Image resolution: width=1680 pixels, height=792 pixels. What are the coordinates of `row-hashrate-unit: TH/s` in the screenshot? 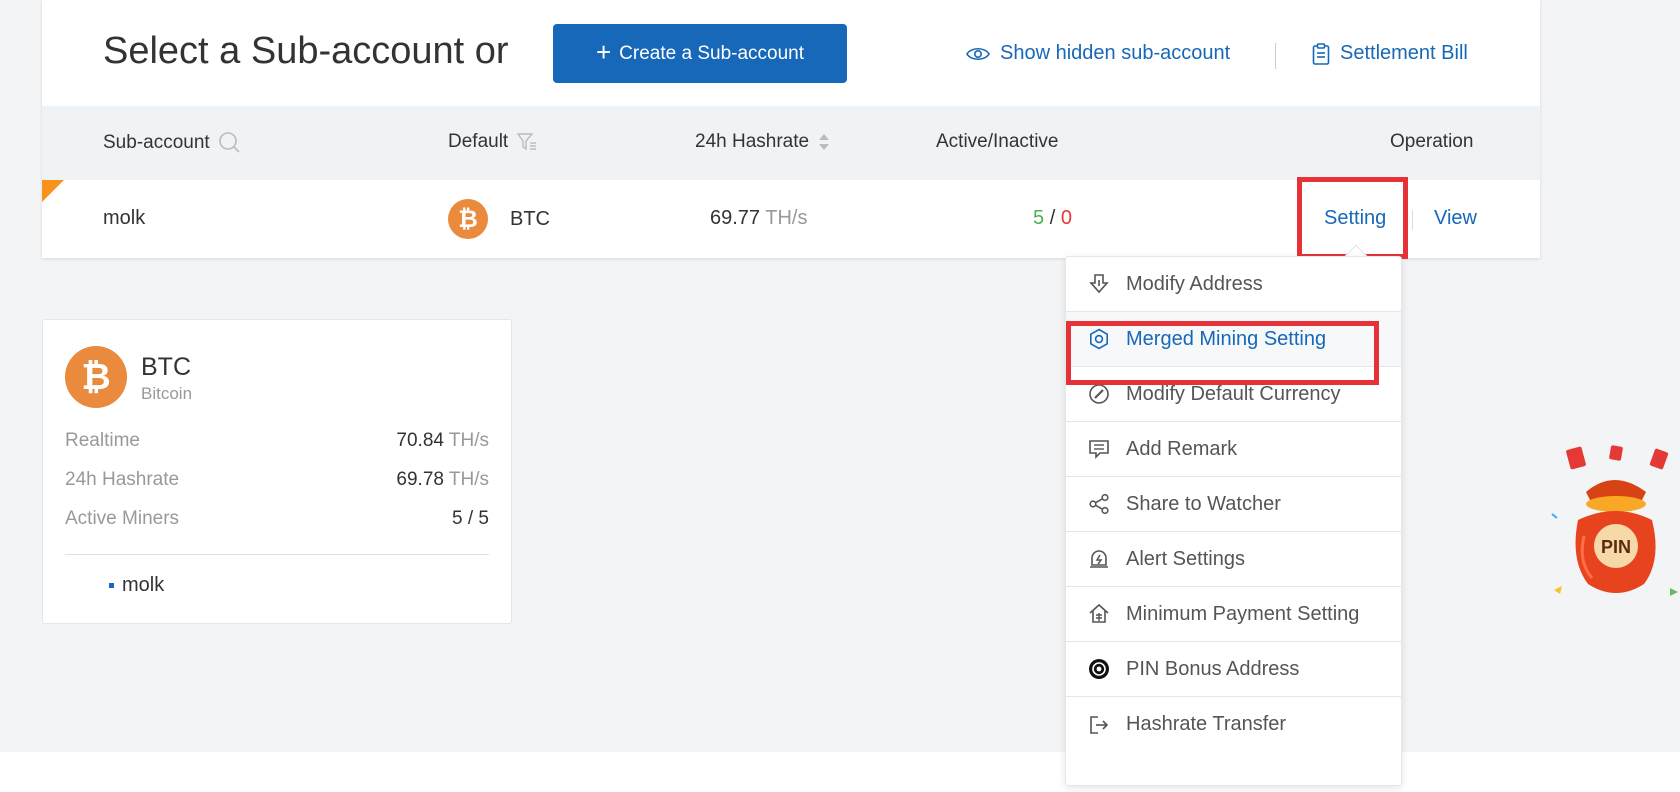 It's located at (786, 218).